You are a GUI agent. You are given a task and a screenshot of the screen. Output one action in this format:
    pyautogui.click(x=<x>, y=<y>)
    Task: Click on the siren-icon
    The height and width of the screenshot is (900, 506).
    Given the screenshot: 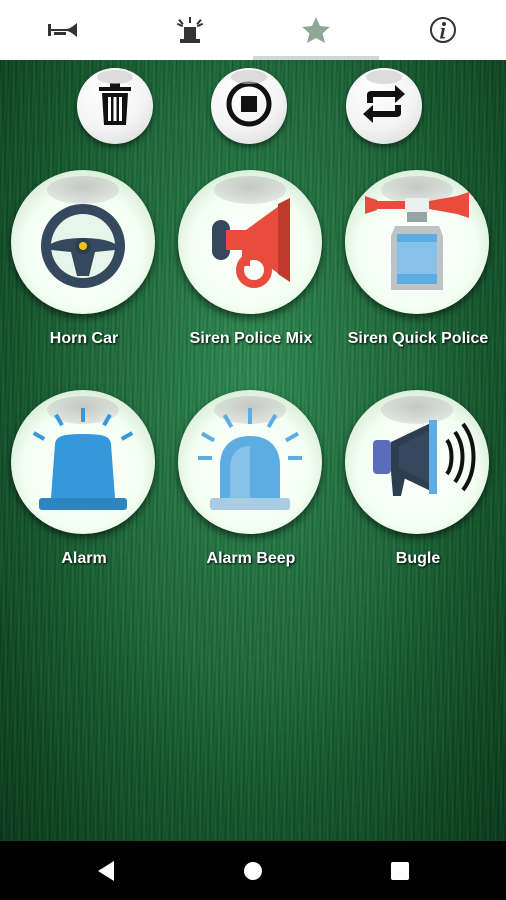 What is the action you would take?
    pyautogui.click(x=190, y=30)
    